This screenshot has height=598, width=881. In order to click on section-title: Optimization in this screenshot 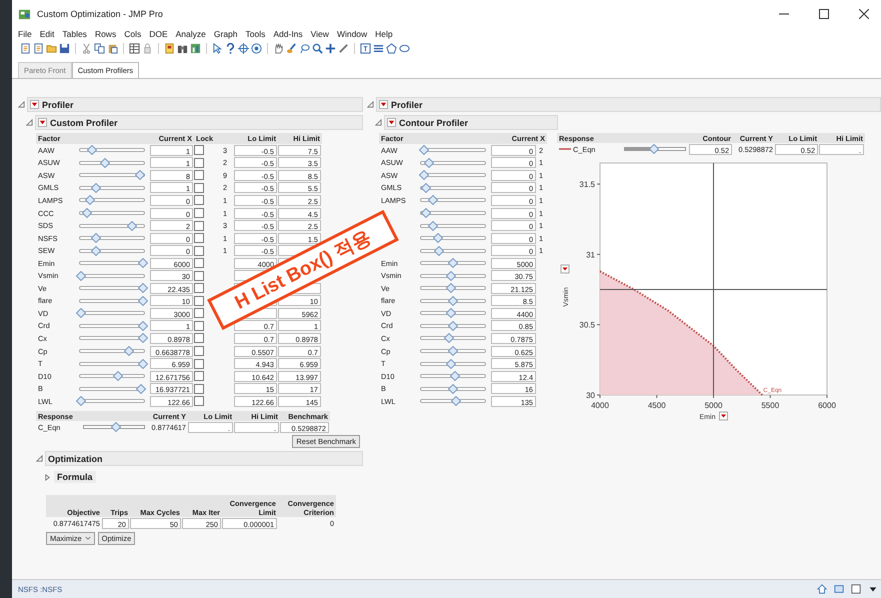, I will do `click(75, 459)`.